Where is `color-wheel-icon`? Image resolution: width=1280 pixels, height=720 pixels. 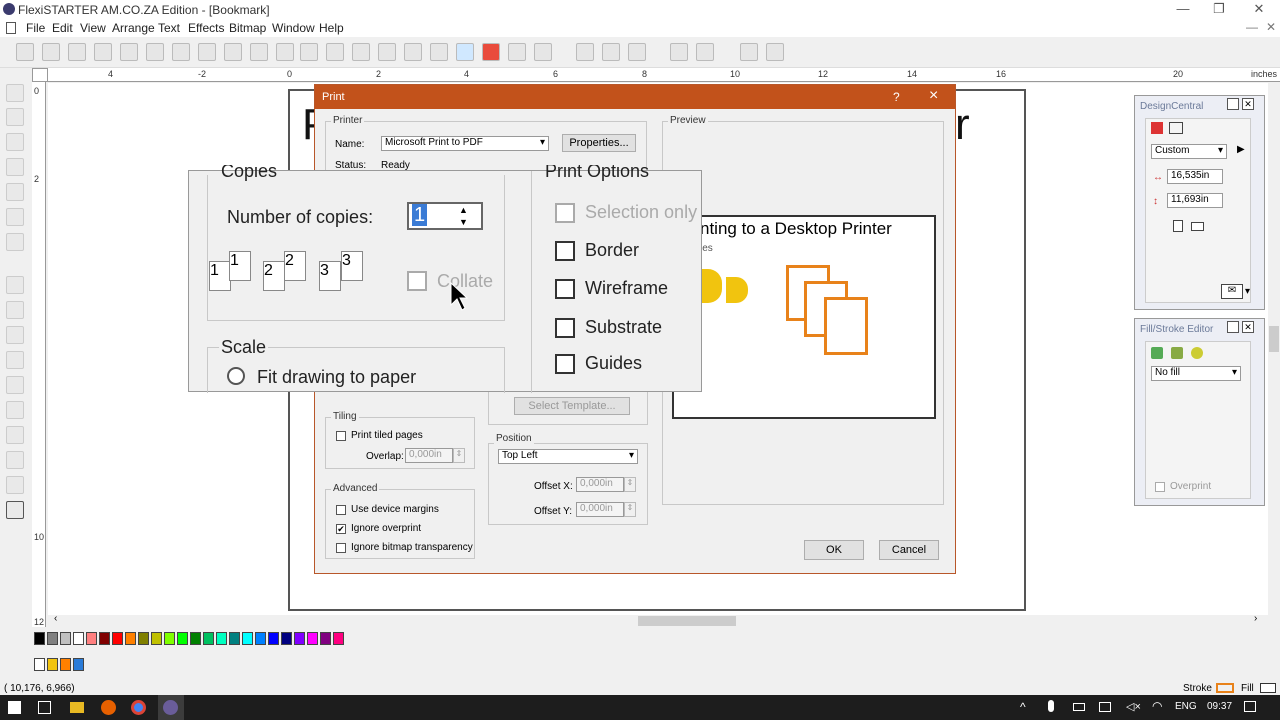
color-wheel-icon is located at coordinates (413, 52).